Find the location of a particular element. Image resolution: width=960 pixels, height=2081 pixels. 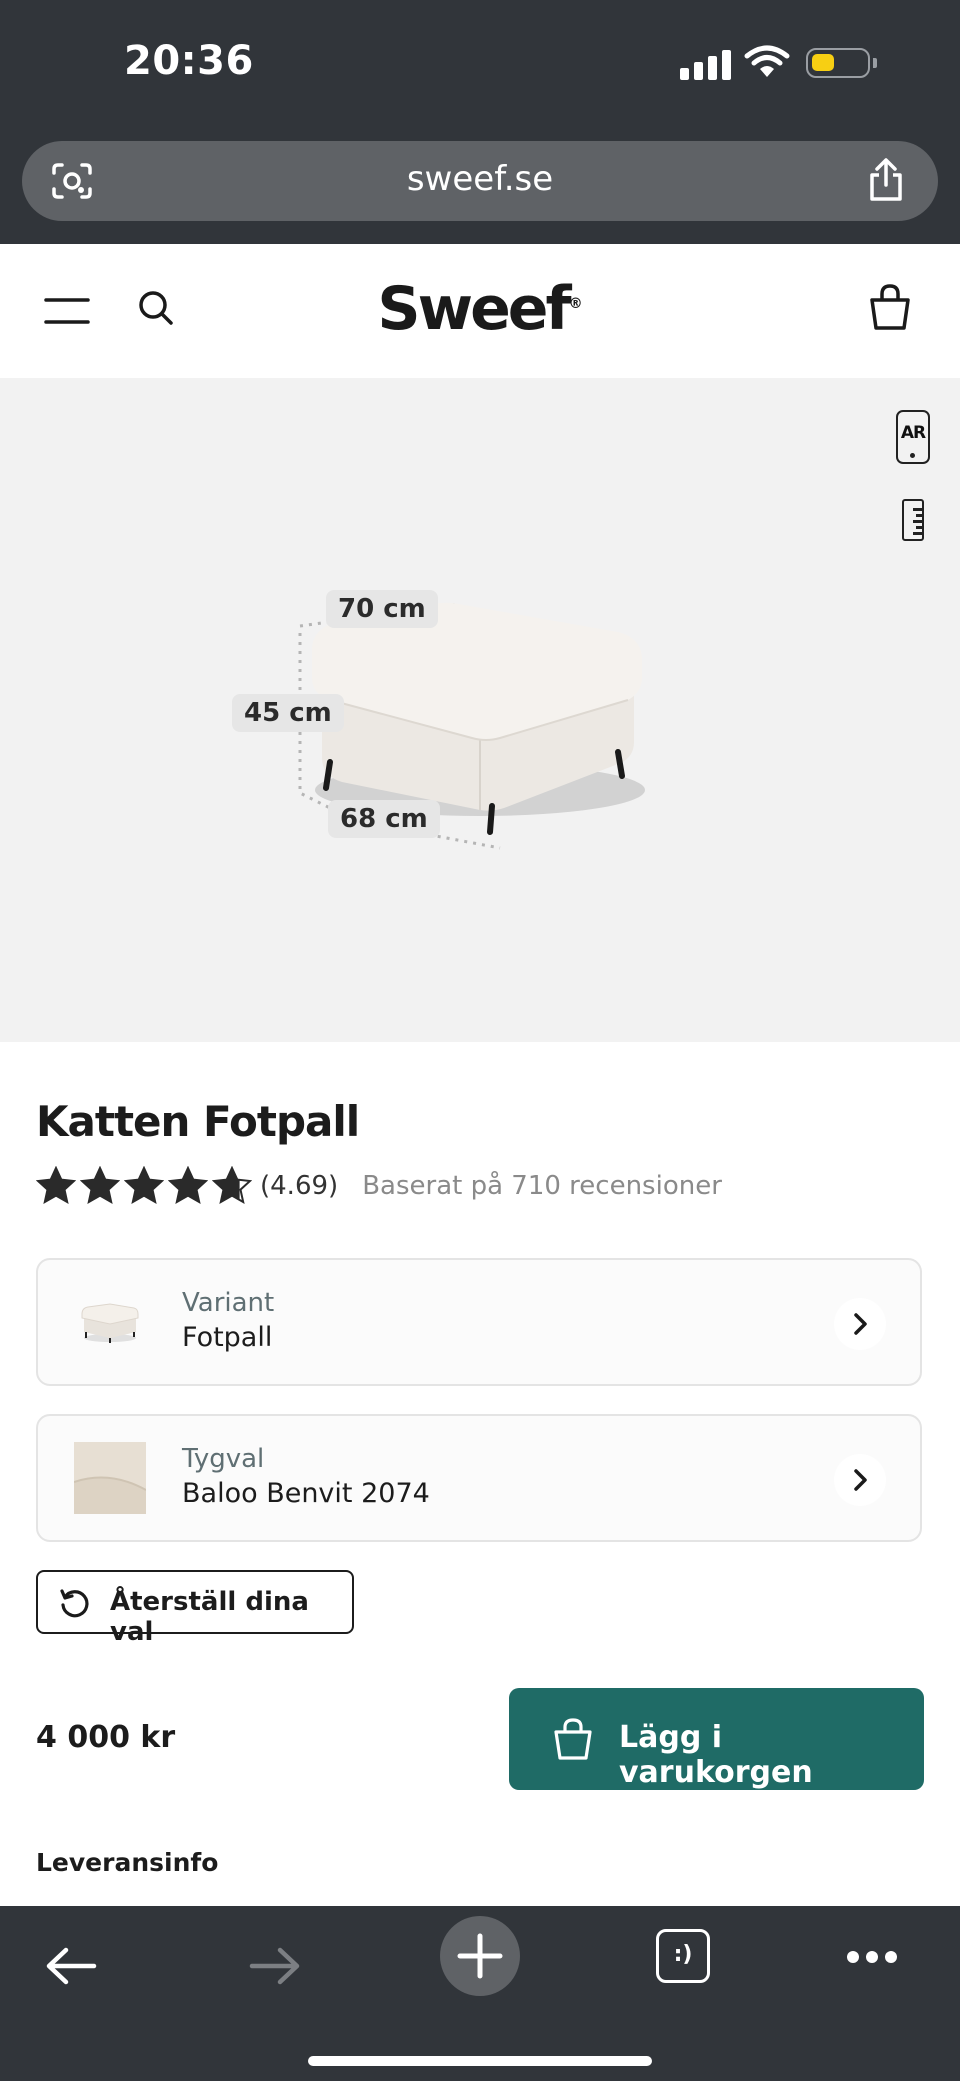

more-options-icon is located at coordinates (872, 1957).